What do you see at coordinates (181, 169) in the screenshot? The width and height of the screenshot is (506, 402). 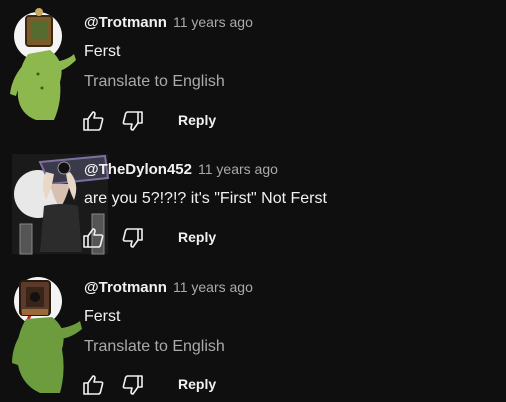 I see `comment-author: @TheDylon452 11 years ago` at bounding box center [181, 169].